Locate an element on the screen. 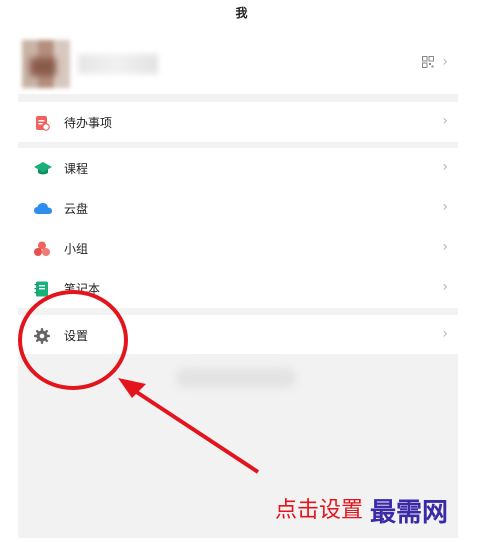 The image size is (483, 542). notebook-icon is located at coordinates (42, 289).